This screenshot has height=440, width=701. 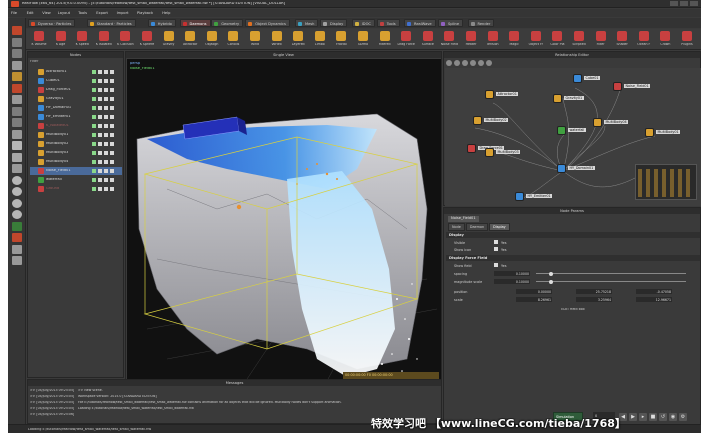 I want to click on list-item: Drag_Force01, so click(x=76, y=90).